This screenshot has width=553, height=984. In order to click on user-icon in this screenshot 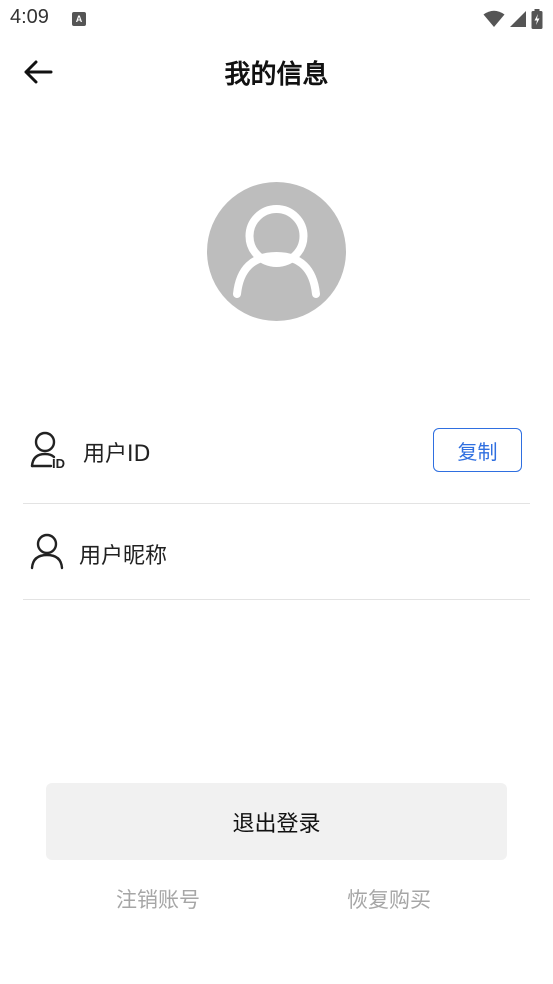, I will do `click(47, 553)`.